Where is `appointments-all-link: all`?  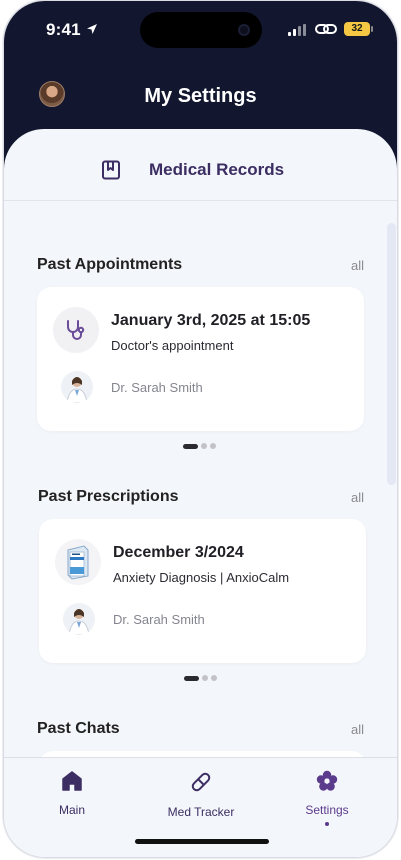
appointments-all-link: all is located at coordinates (357, 265).